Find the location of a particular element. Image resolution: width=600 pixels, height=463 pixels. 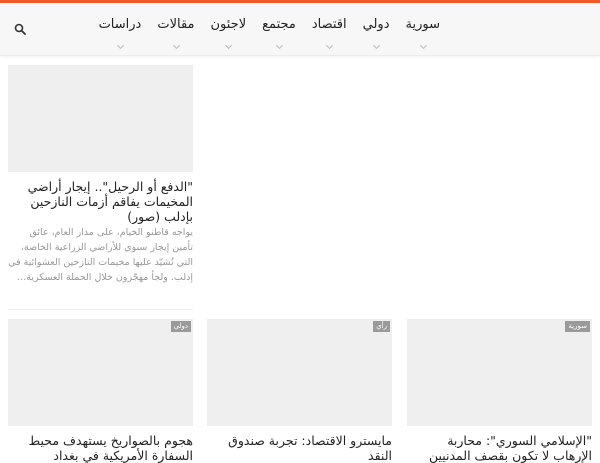

nav-item-label: سورية is located at coordinates (422, 24).